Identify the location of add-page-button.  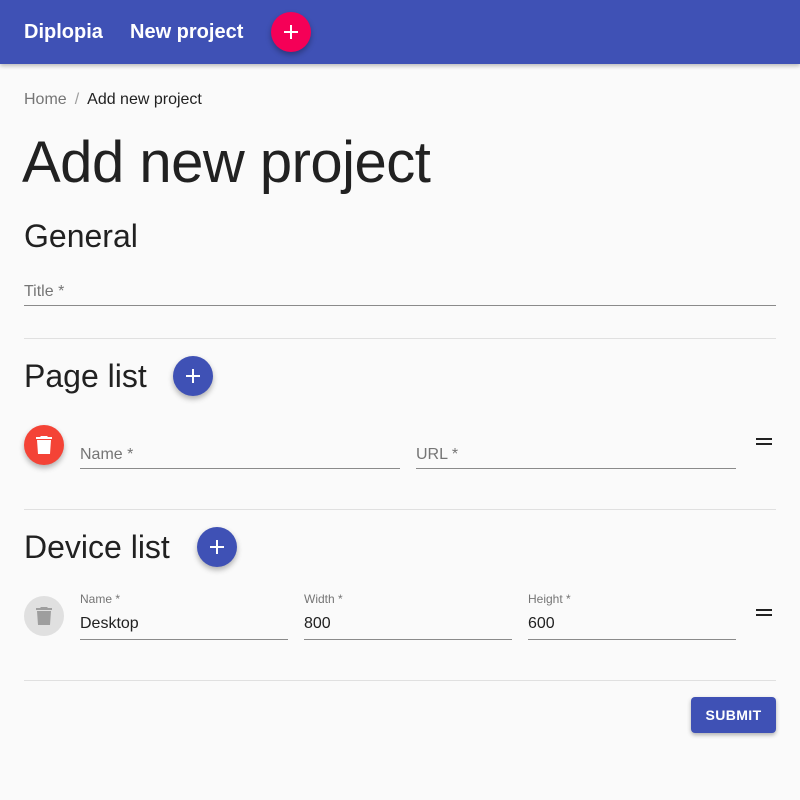
(193, 376).